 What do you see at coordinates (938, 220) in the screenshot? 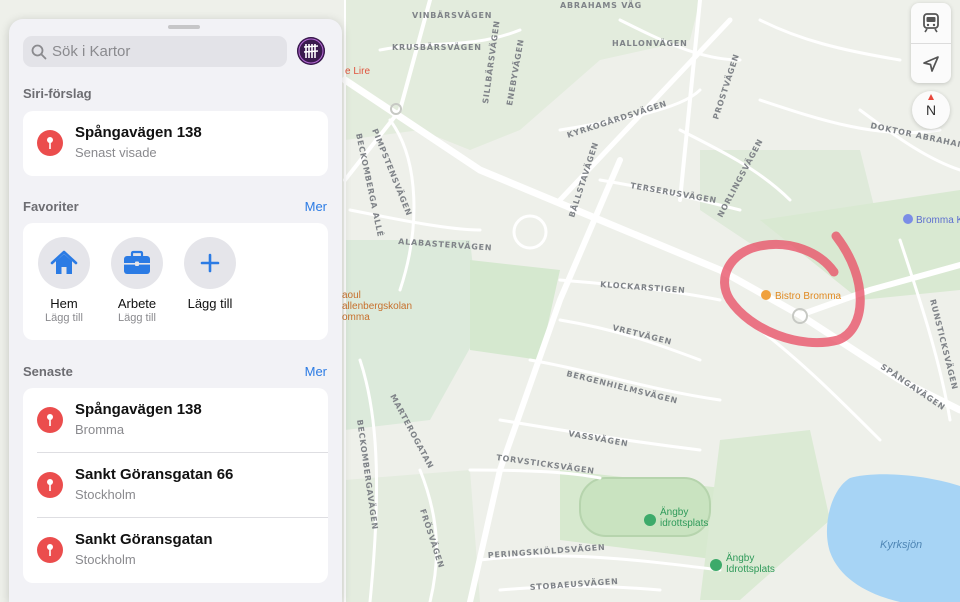
I see `poi-bromma-k-label: Bromma K` at bounding box center [938, 220].